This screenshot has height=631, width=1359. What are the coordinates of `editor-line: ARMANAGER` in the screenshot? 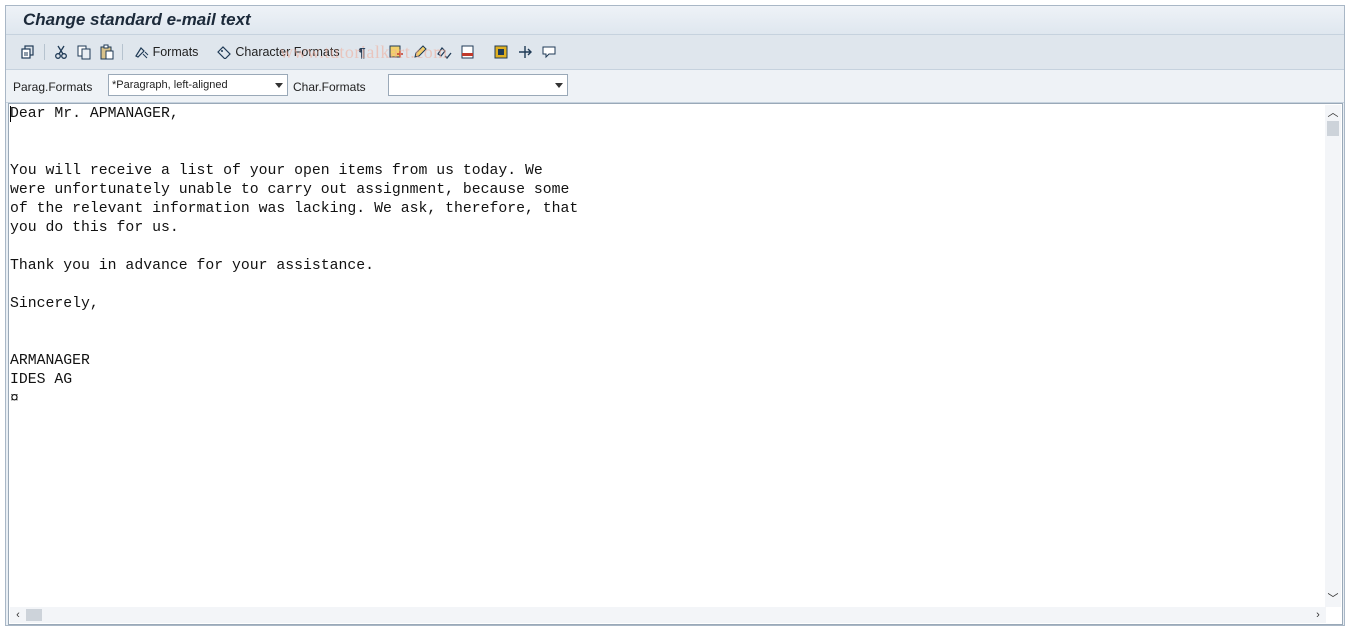 It's located at (668, 361).